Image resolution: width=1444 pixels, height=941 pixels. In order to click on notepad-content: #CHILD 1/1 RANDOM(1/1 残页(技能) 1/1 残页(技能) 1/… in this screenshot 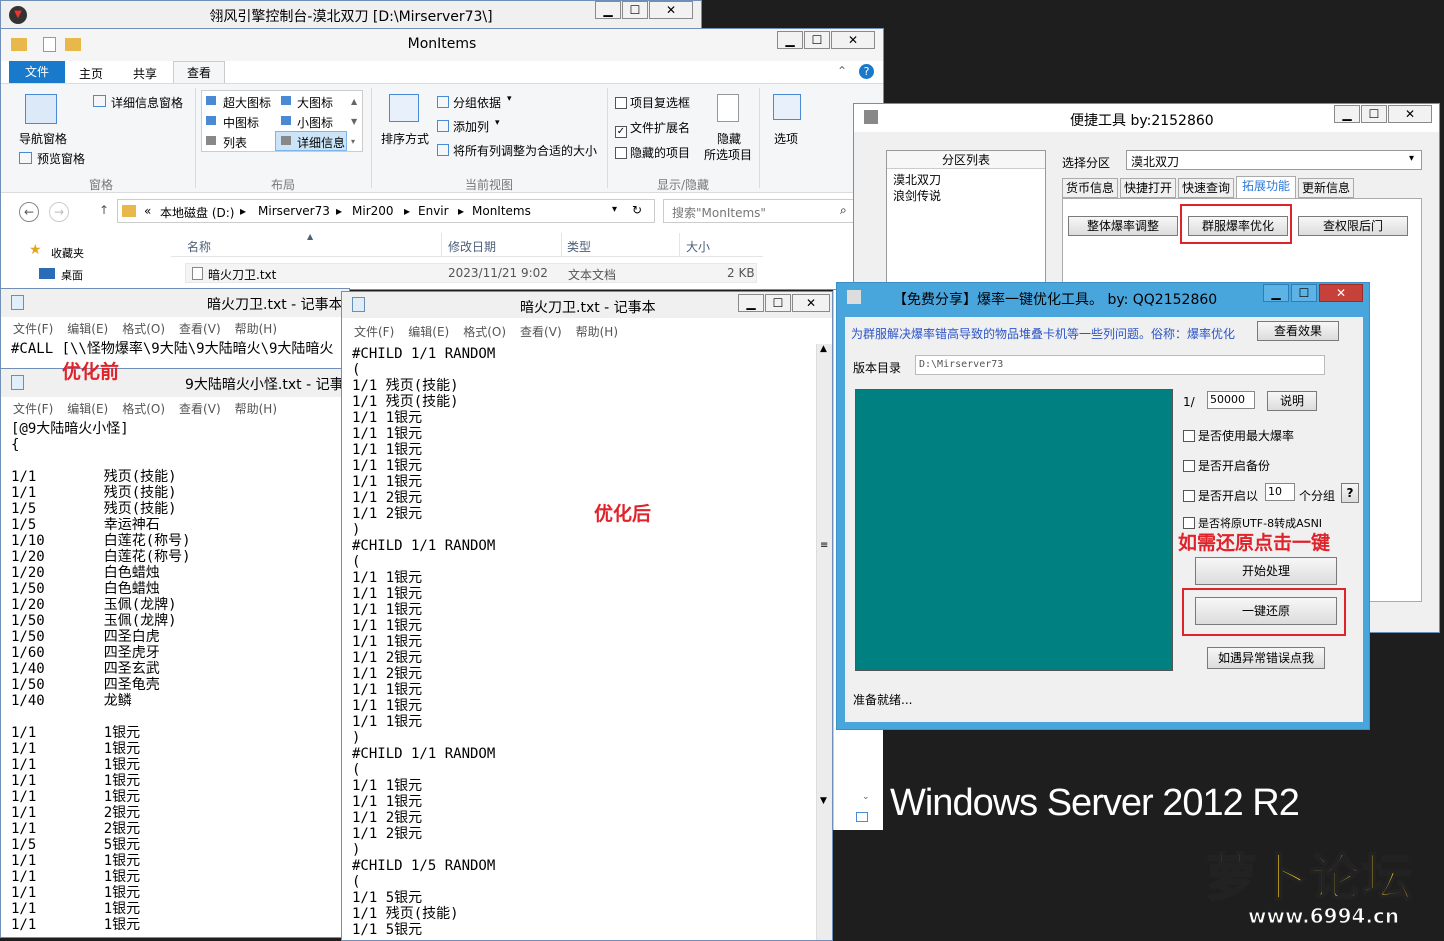, I will do `click(423, 642)`.